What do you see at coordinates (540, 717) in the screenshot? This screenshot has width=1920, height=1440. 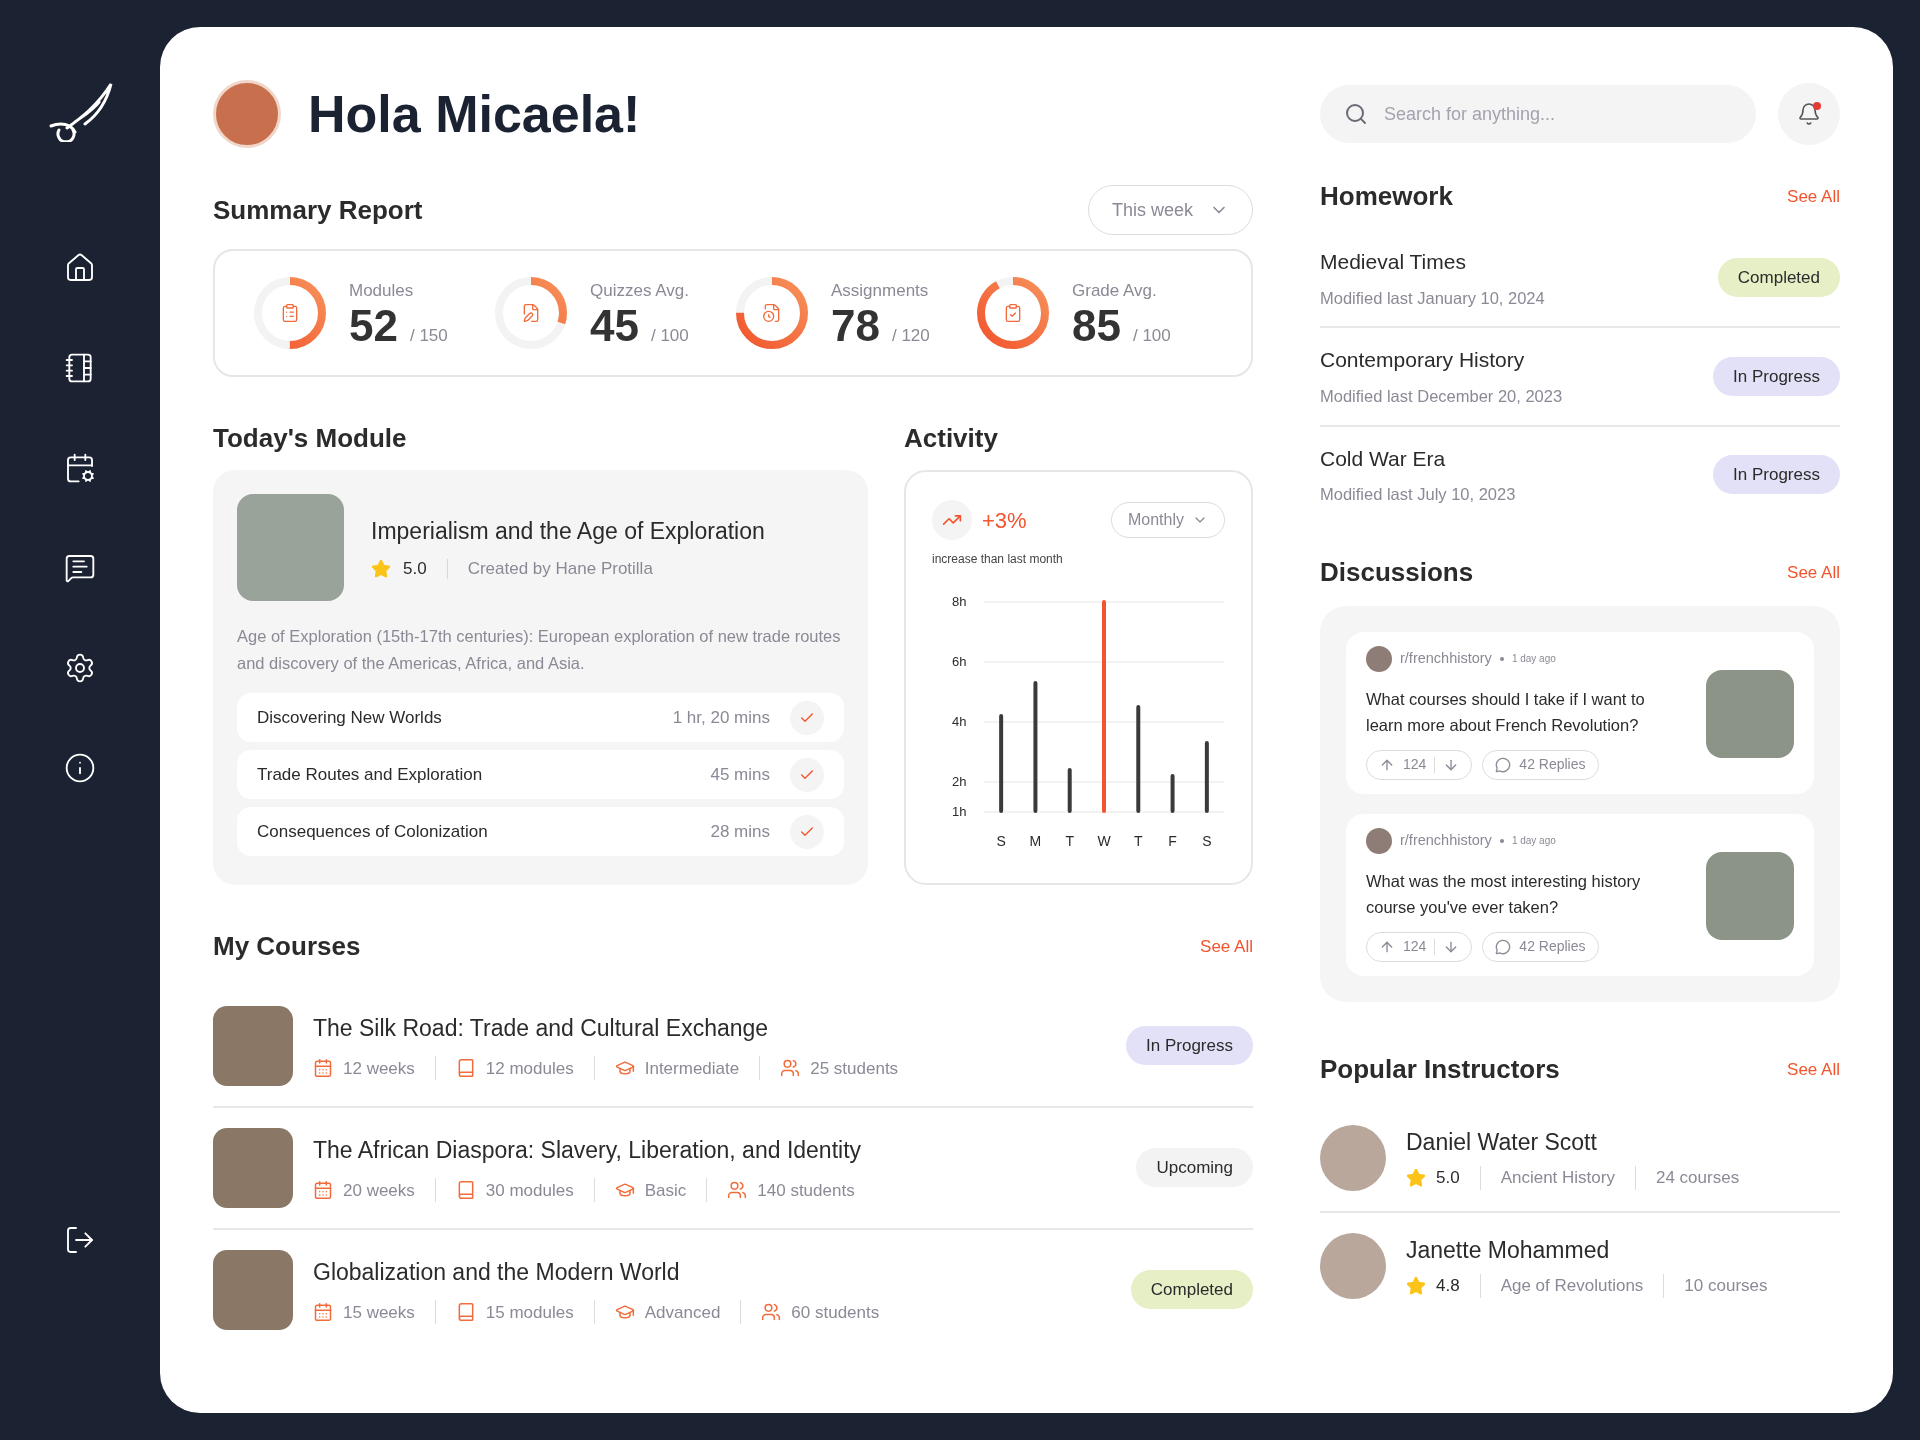 I see `lesson-row: Discovering New Worlds 1 hr, 20 mins` at bounding box center [540, 717].